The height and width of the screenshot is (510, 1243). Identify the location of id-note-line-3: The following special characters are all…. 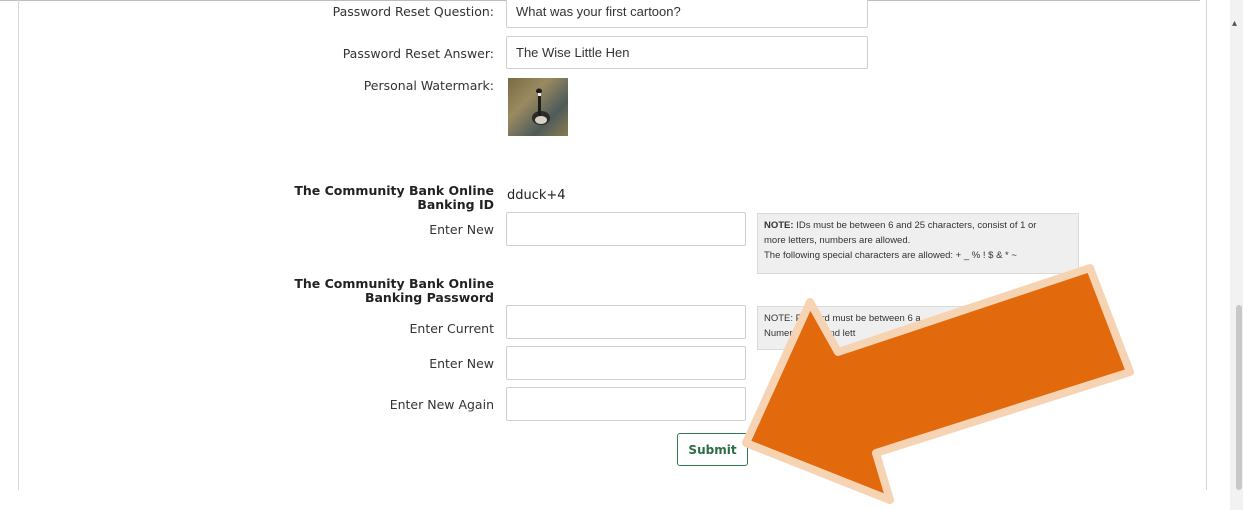
(890, 255).